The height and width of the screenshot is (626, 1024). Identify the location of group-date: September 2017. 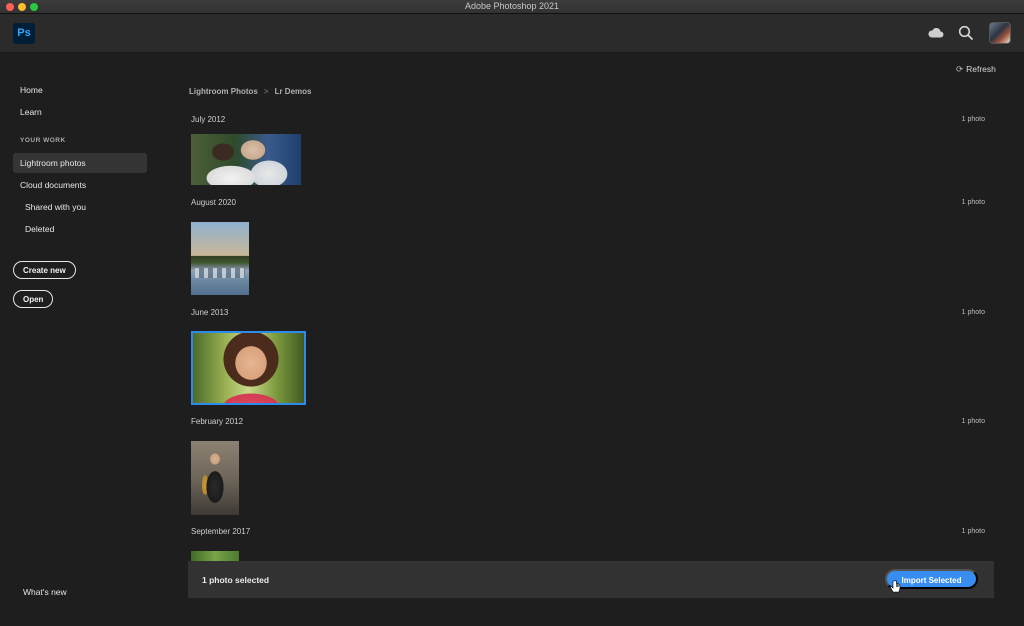
(221, 531).